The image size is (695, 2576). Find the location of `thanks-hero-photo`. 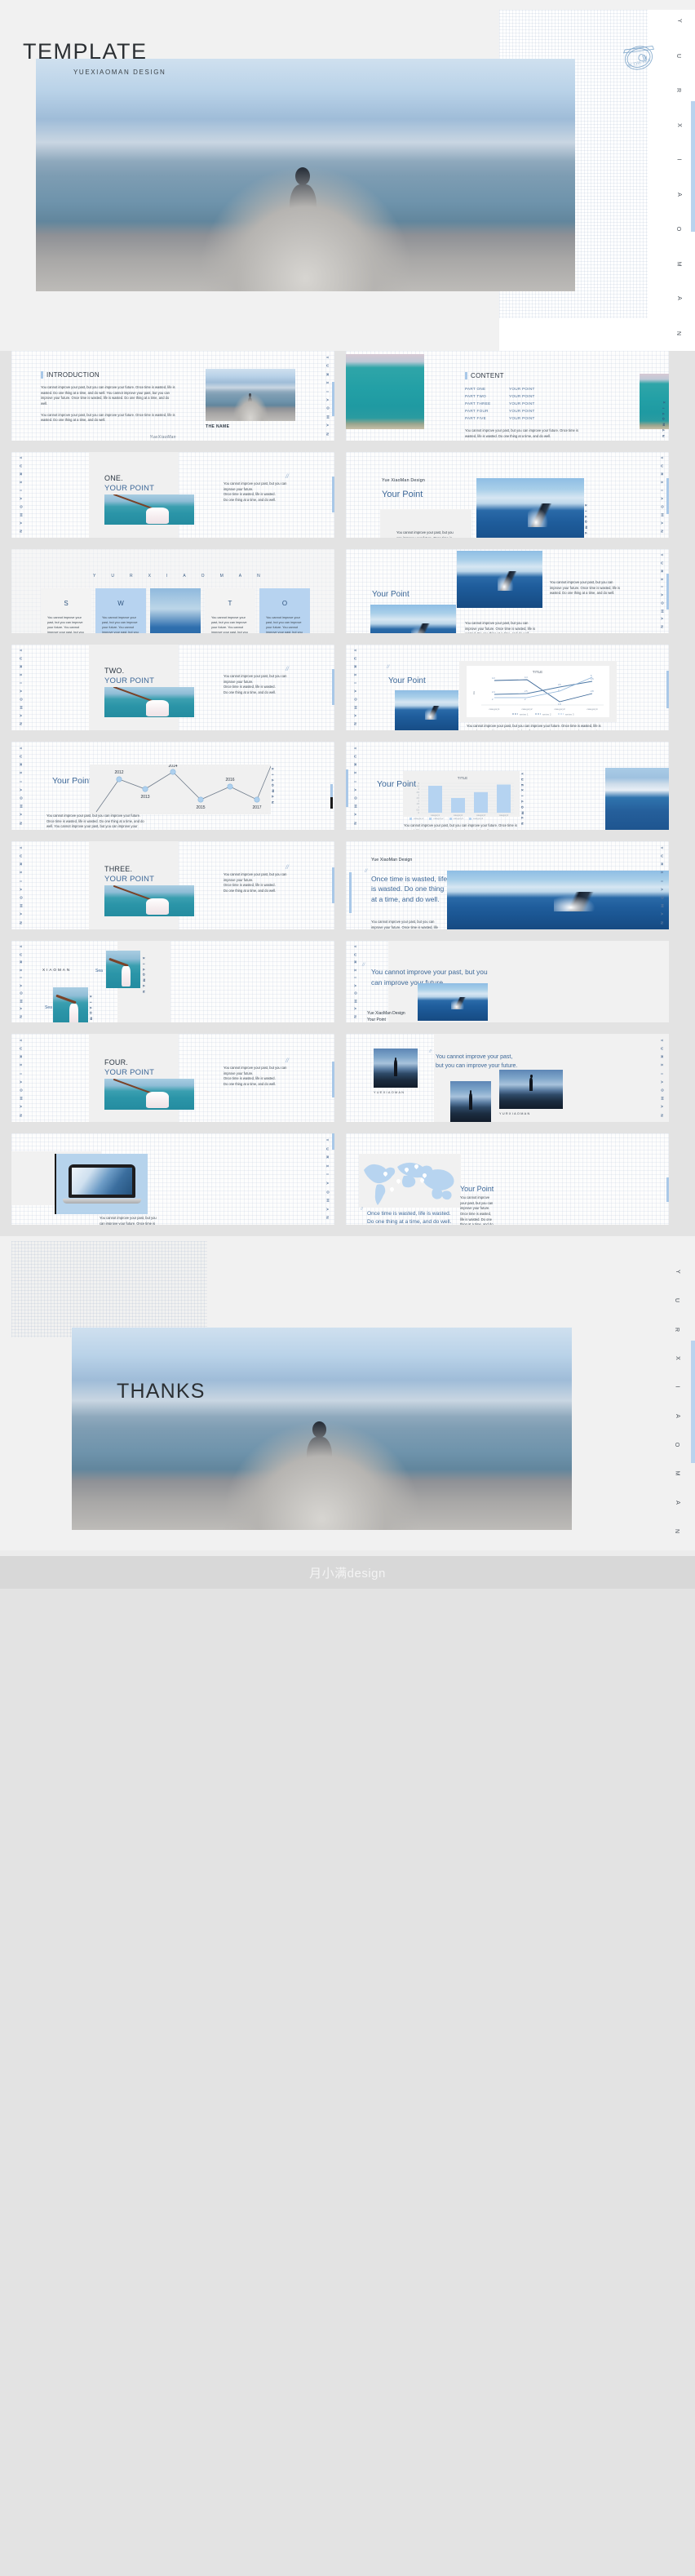

thanks-hero-photo is located at coordinates (322, 1429).